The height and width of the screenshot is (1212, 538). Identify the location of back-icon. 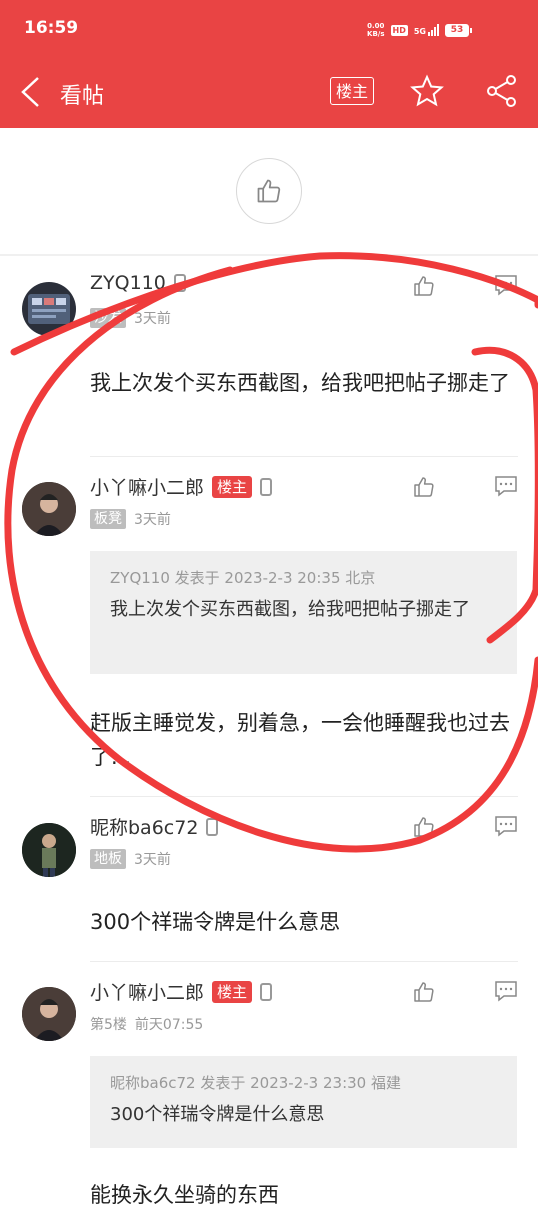
(31, 92).